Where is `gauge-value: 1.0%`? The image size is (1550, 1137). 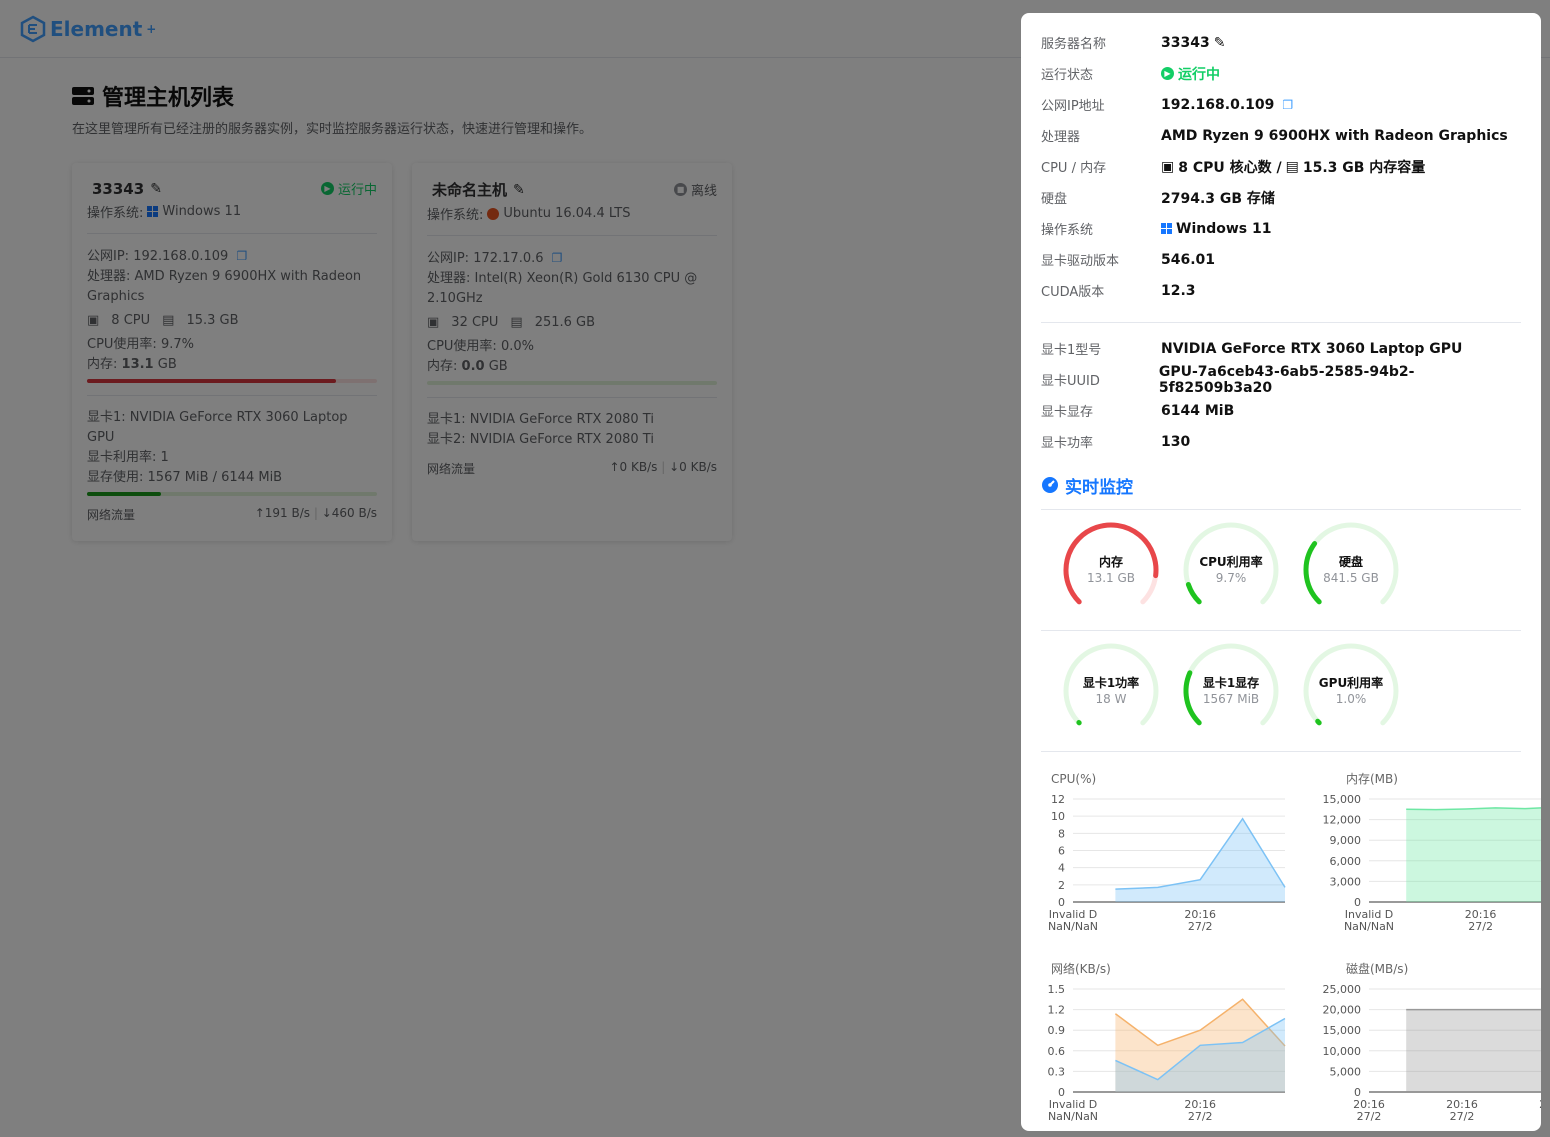 gauge-value: 1.0% is located at coordinates (1351, 699).